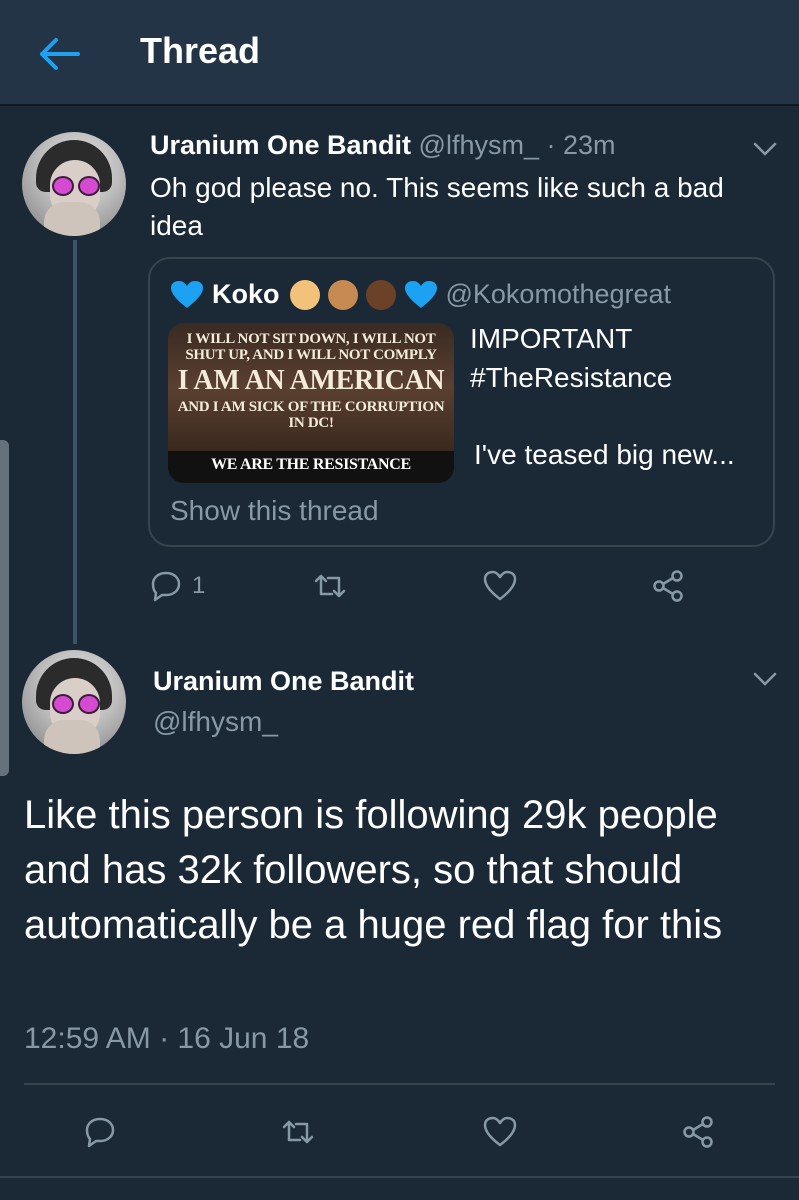  I want to click on top-app-bar: Thread, so click(399, 53).